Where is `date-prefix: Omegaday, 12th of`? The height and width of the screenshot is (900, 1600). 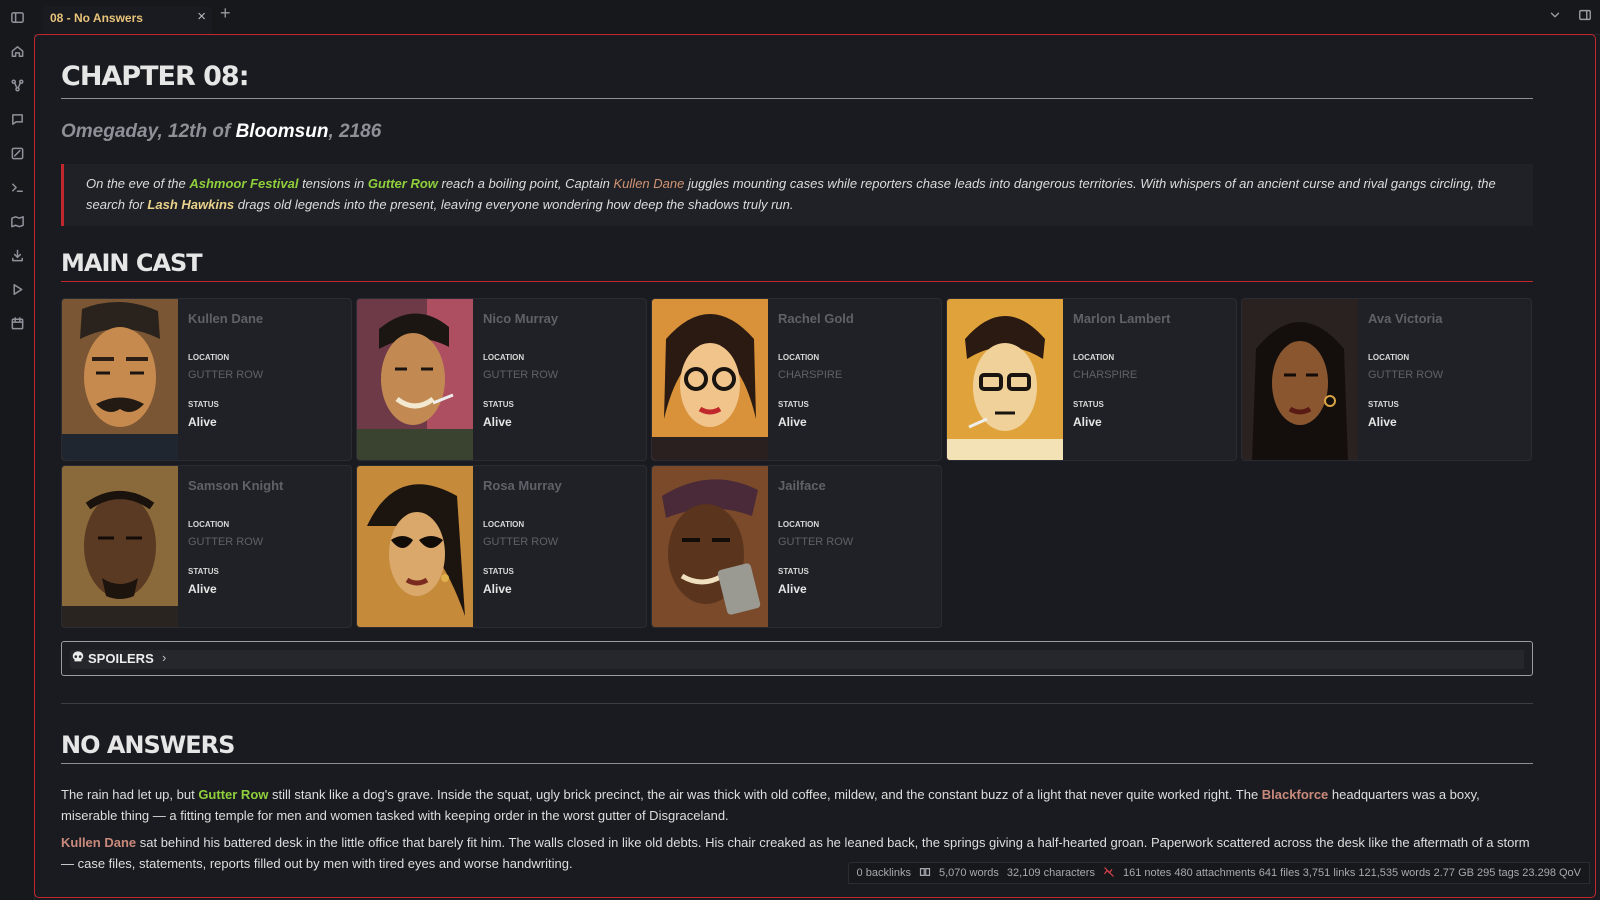
date-prefix: Omegaday, 12th of is located at coordinates (148, 131).